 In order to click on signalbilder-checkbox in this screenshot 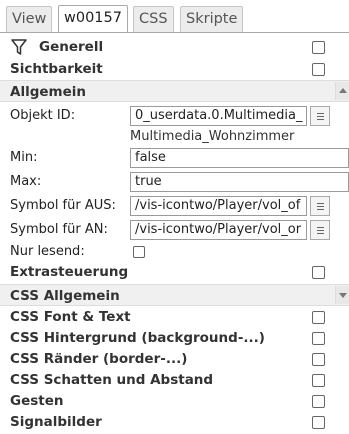, I will do `click(318, 422)`.